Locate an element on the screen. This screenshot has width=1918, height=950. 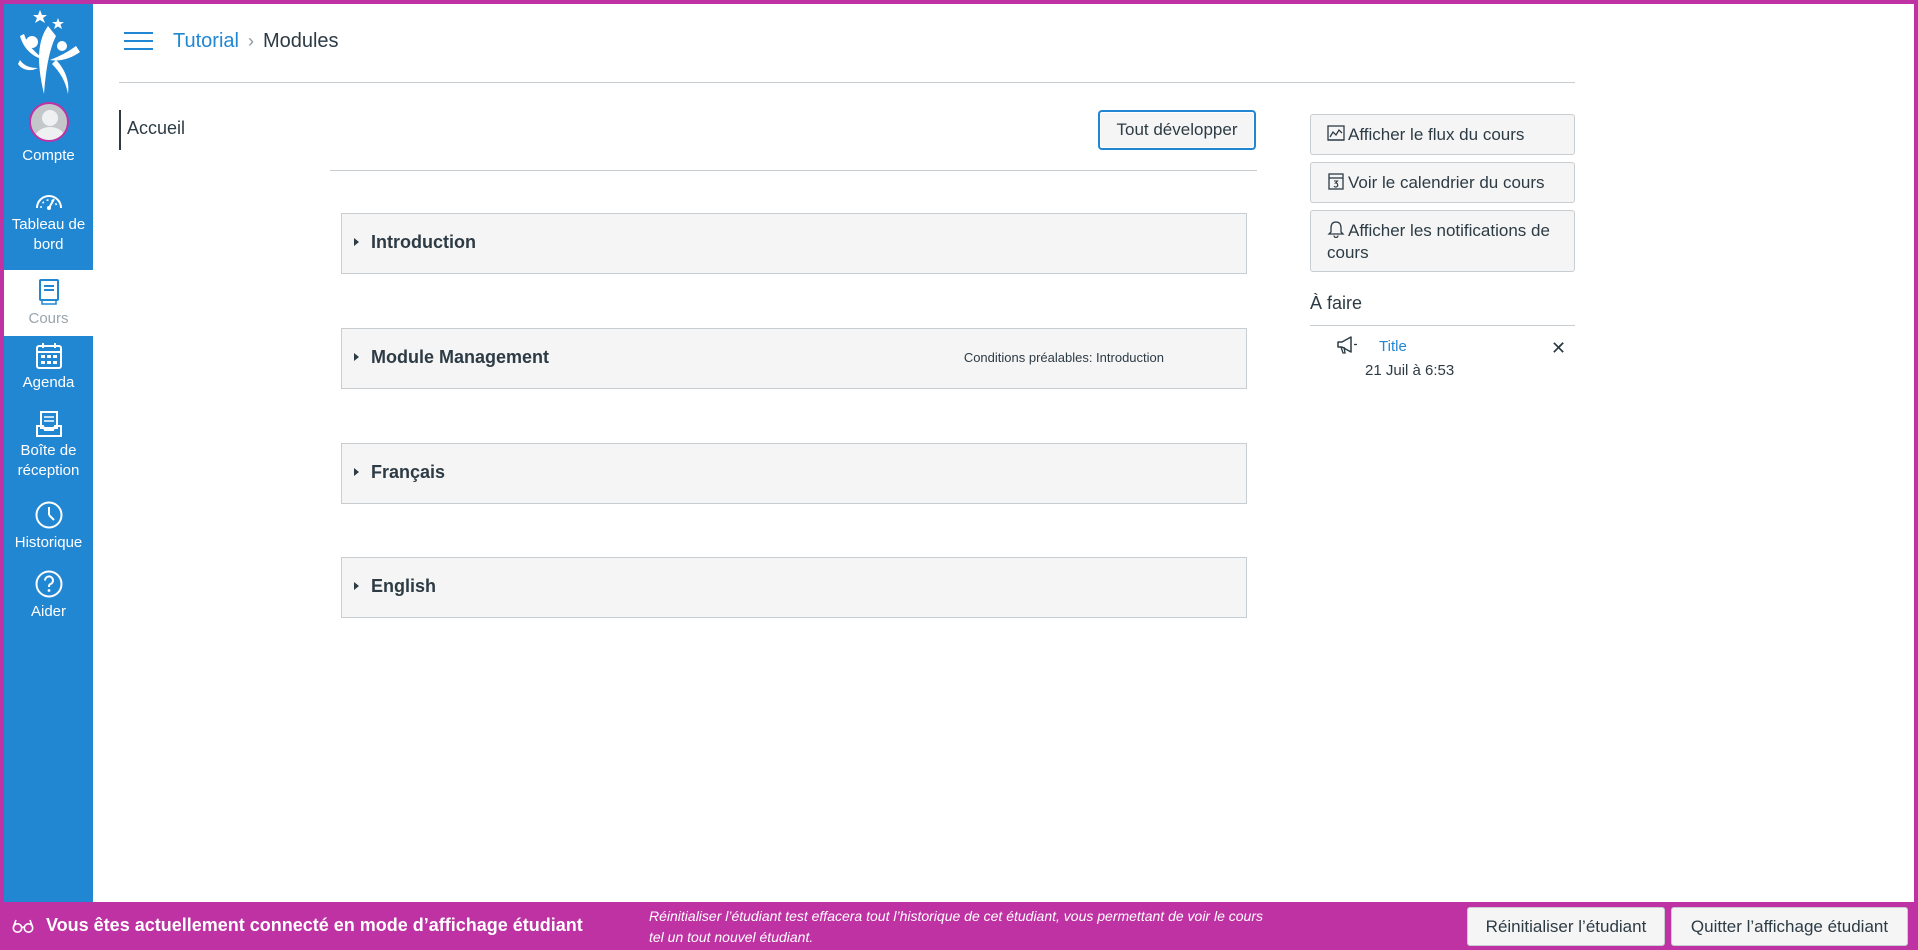
stream-icon is located at coordinates (1336, 133).